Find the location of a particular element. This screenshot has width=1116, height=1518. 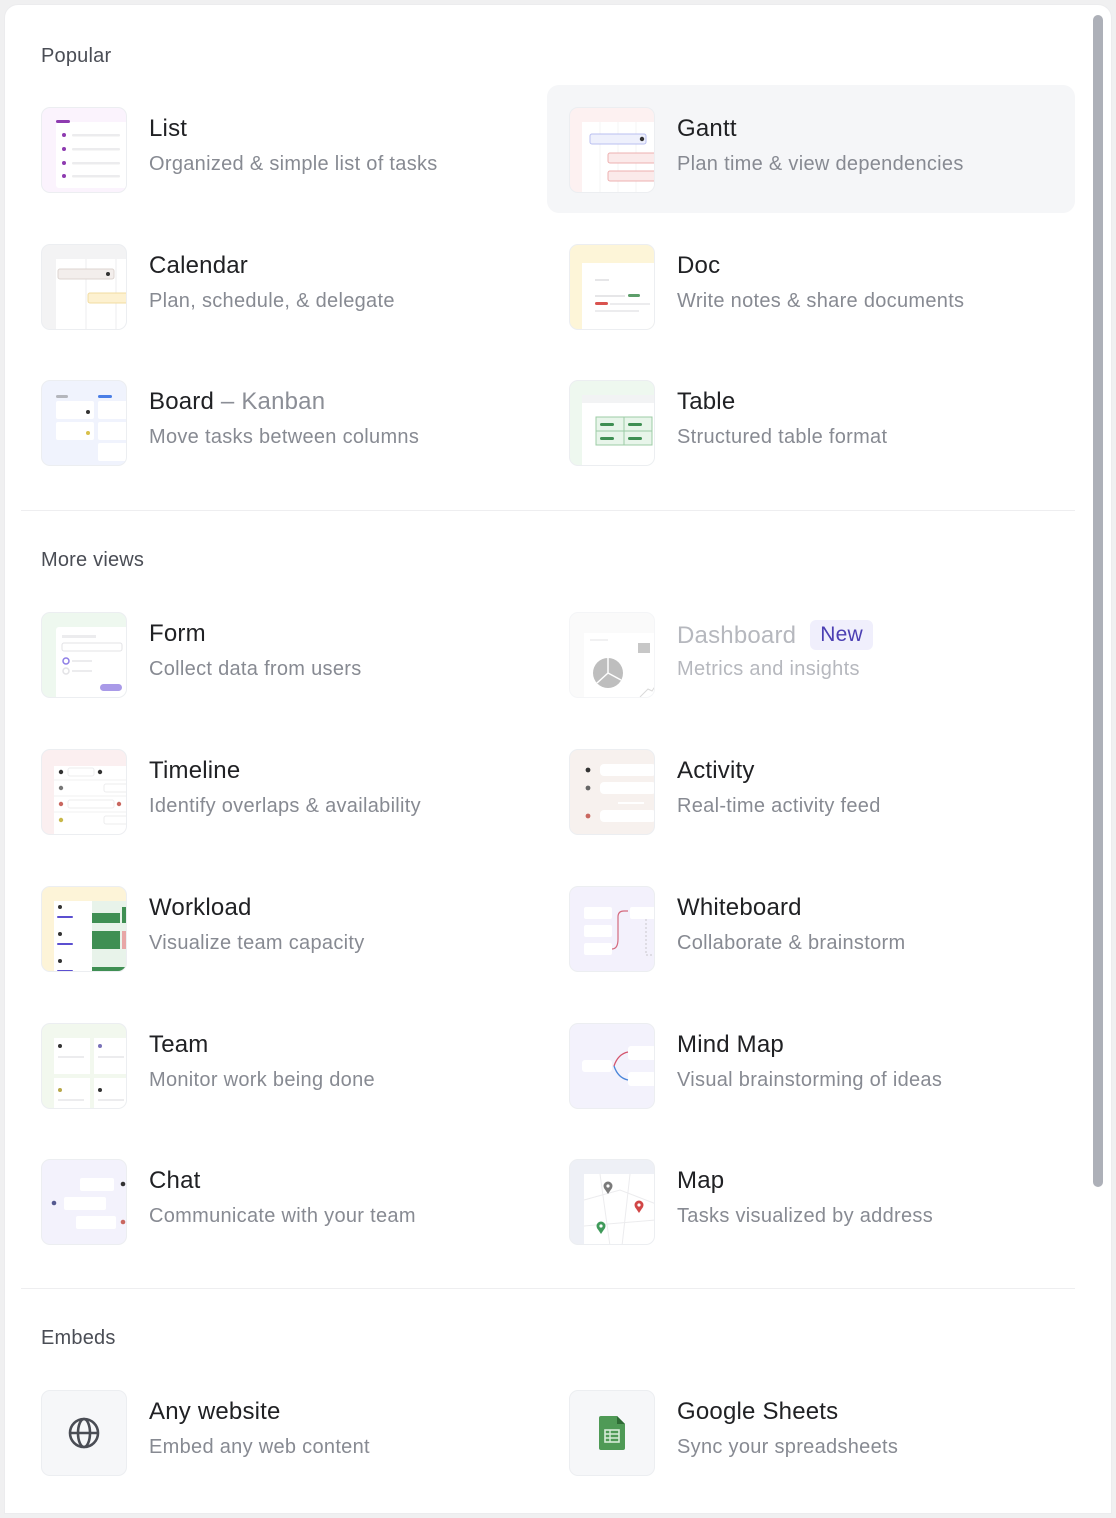

embed-option-desc: Embed any web content is located at coordinates (259, 1447).